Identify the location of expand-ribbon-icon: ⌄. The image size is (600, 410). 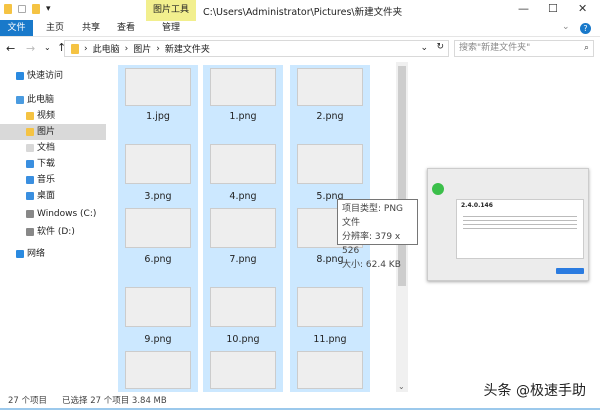
(566, 27).